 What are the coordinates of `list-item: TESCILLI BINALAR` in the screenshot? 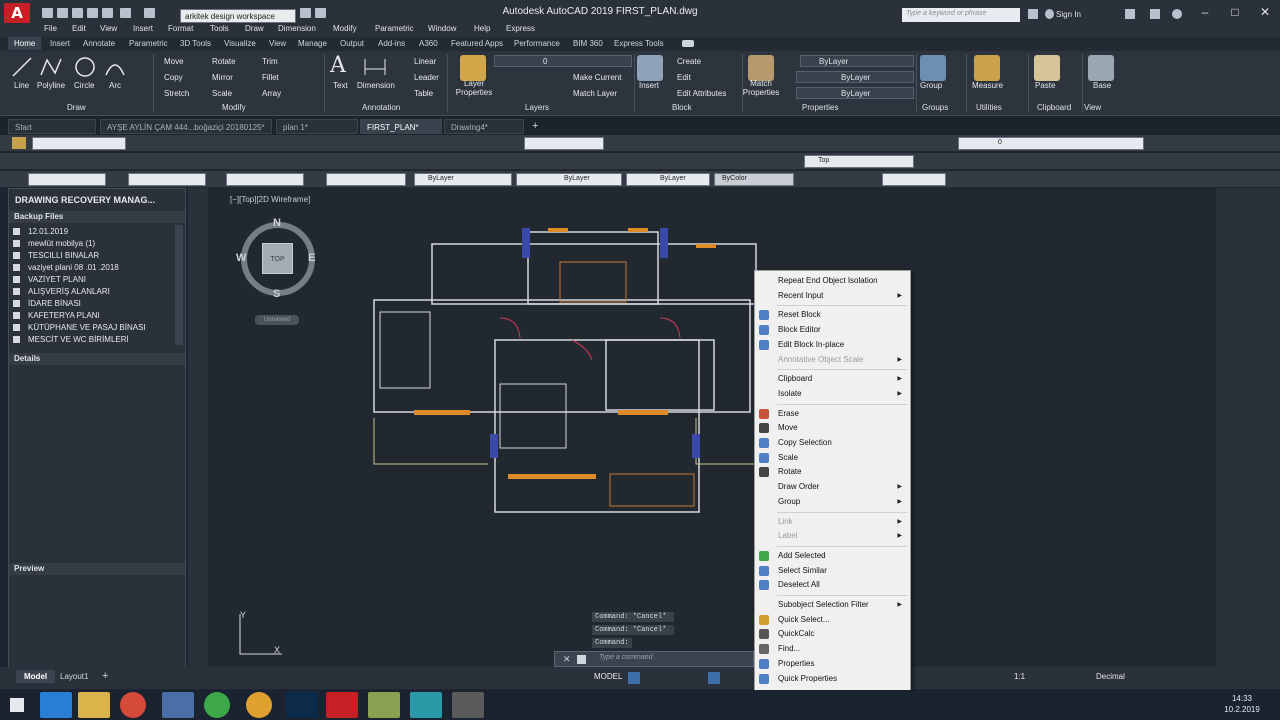 It's located at (56, 255).